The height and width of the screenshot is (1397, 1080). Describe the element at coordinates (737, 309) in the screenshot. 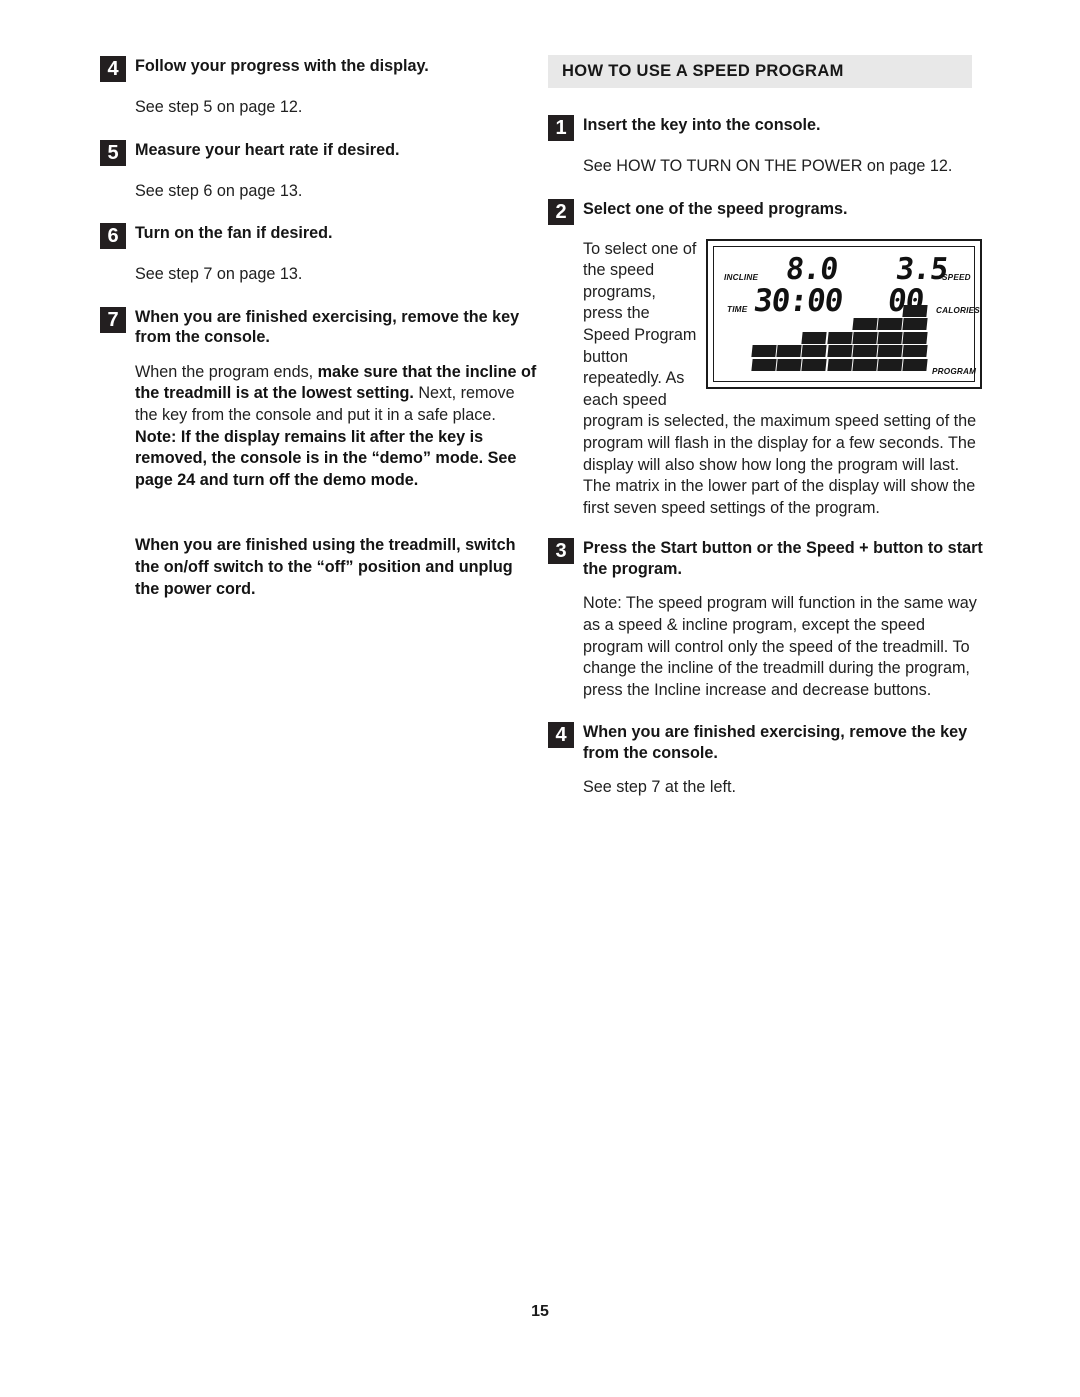

I see `time-label: TIME` at that location.